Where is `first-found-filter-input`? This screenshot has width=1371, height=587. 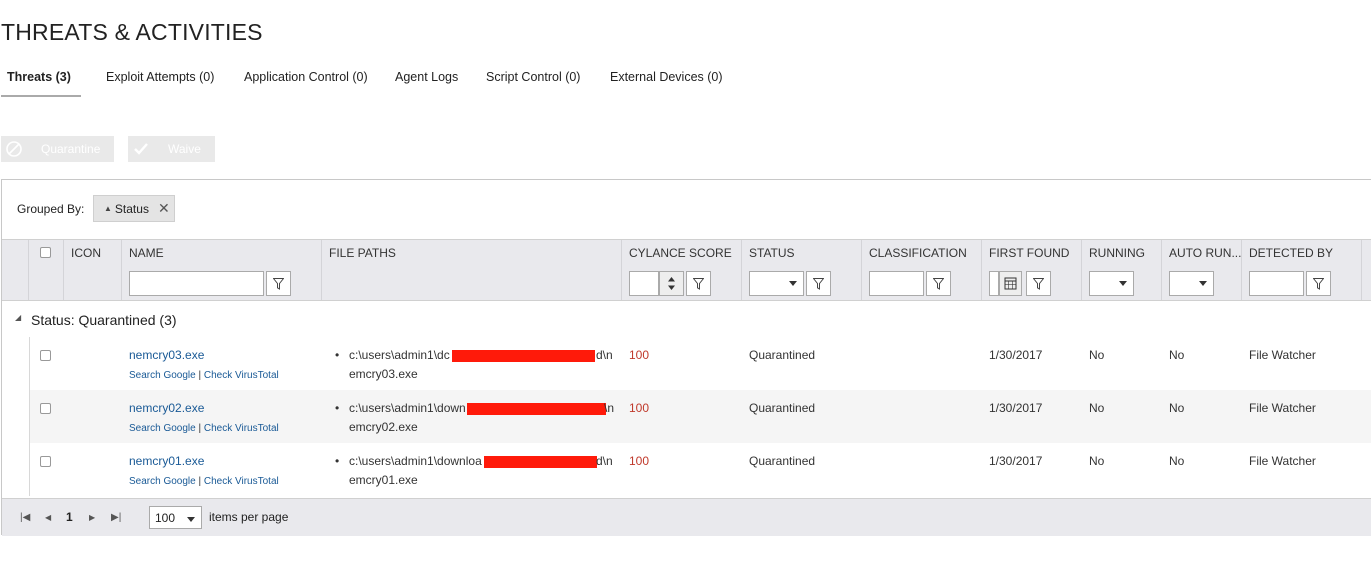
first-found-filter-input is located at coordinates (994, 283).